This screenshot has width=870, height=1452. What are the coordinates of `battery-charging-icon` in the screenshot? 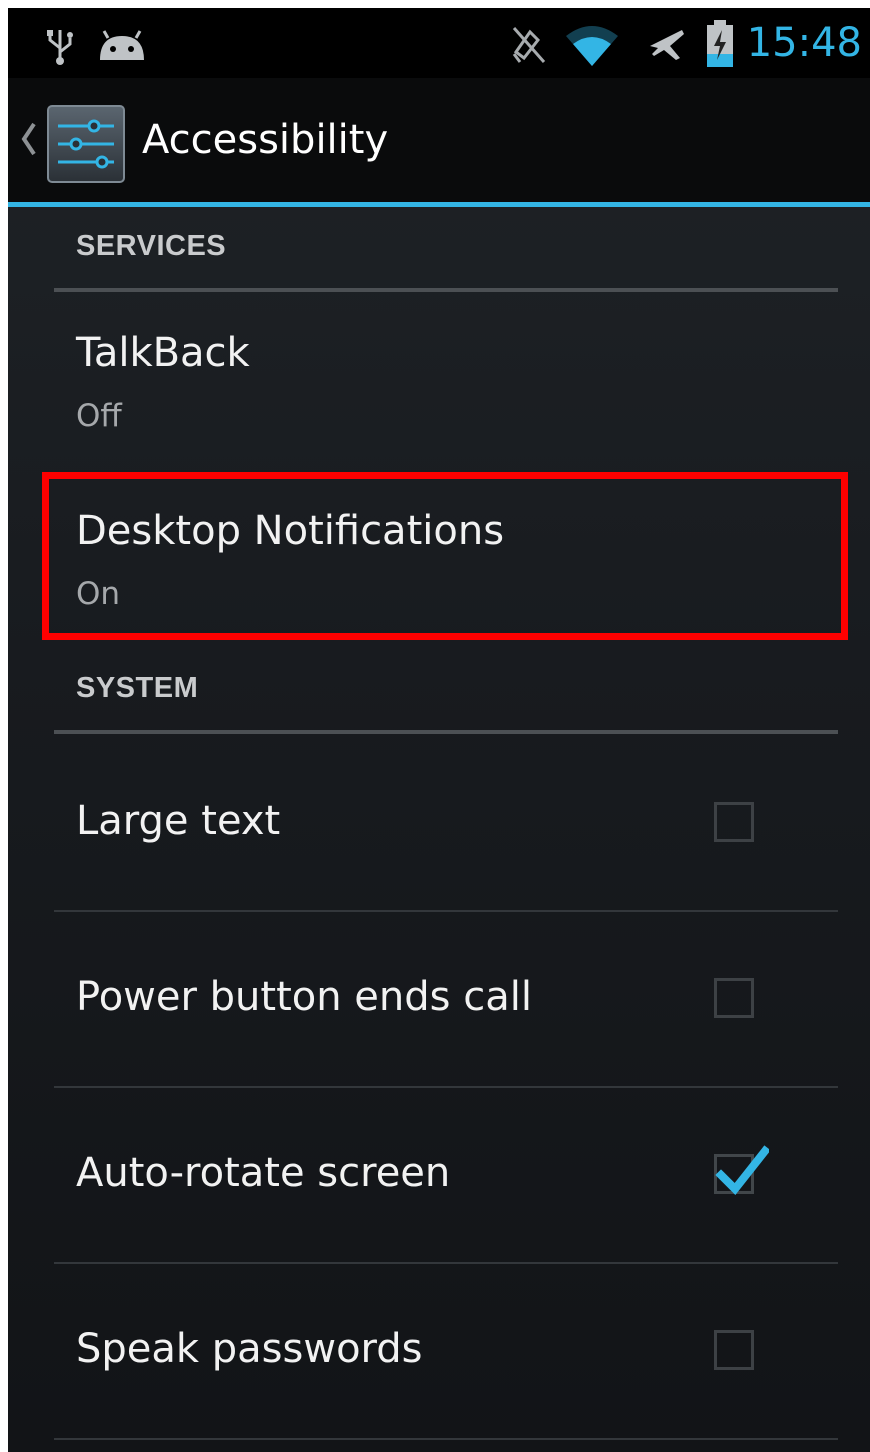 It's located at (720, 46).